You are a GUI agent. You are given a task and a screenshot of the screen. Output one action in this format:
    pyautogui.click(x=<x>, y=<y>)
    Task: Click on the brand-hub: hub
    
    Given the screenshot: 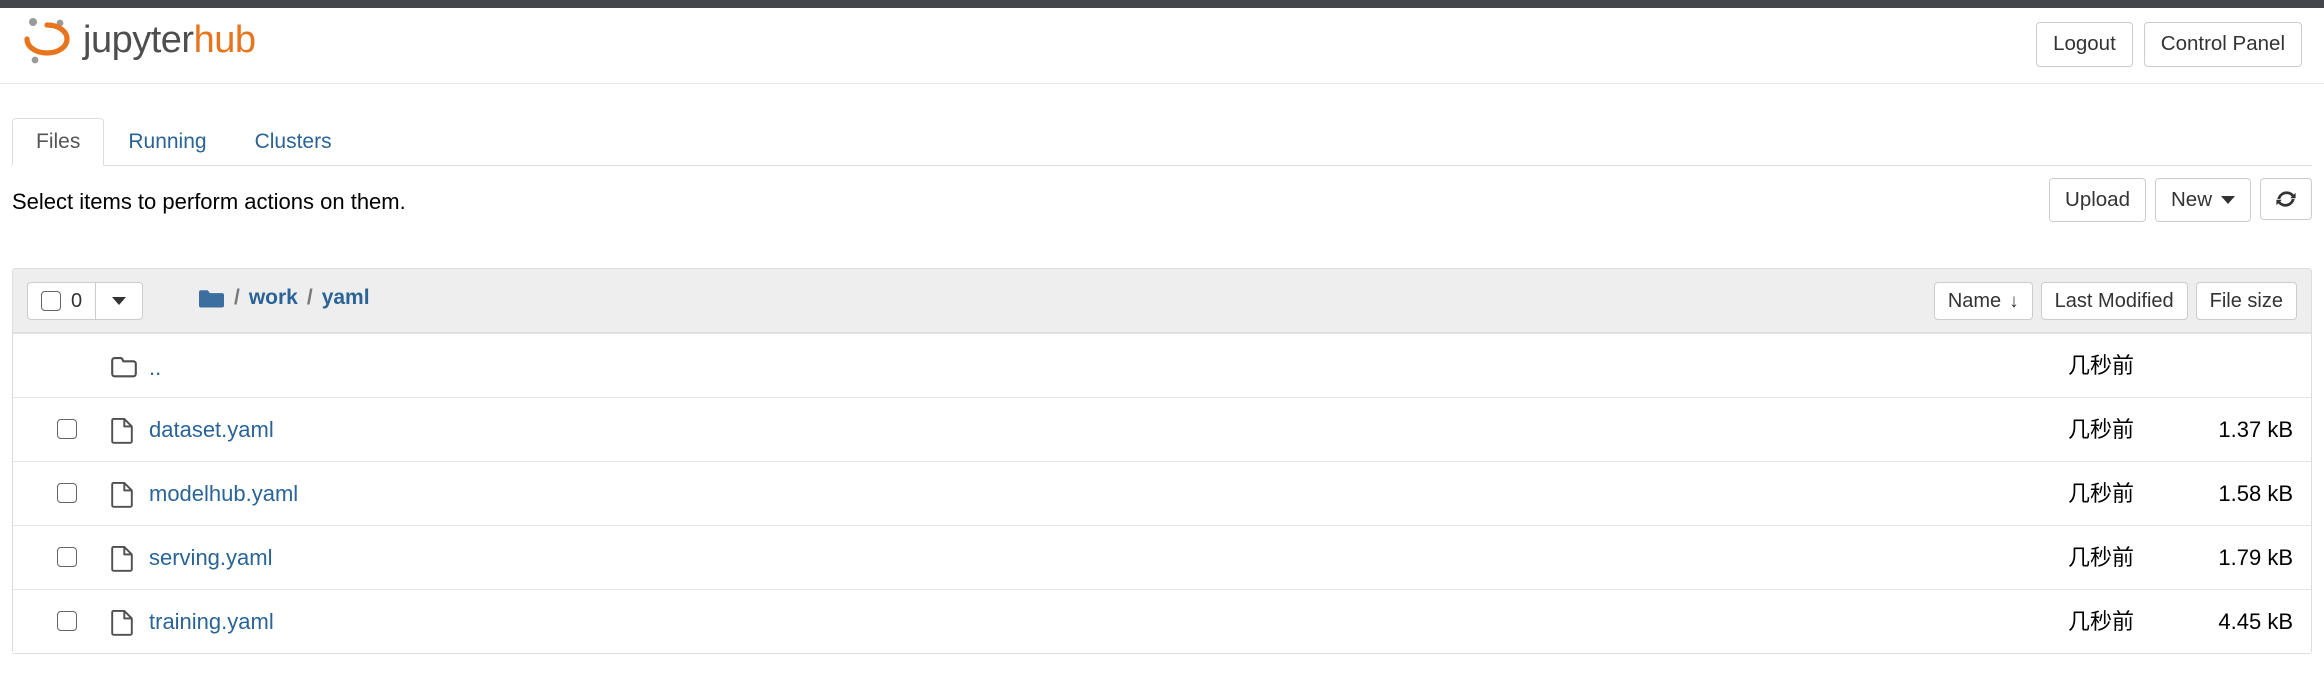 What is the action you would take?
    pyautogui.click(x=224, y=40)
    